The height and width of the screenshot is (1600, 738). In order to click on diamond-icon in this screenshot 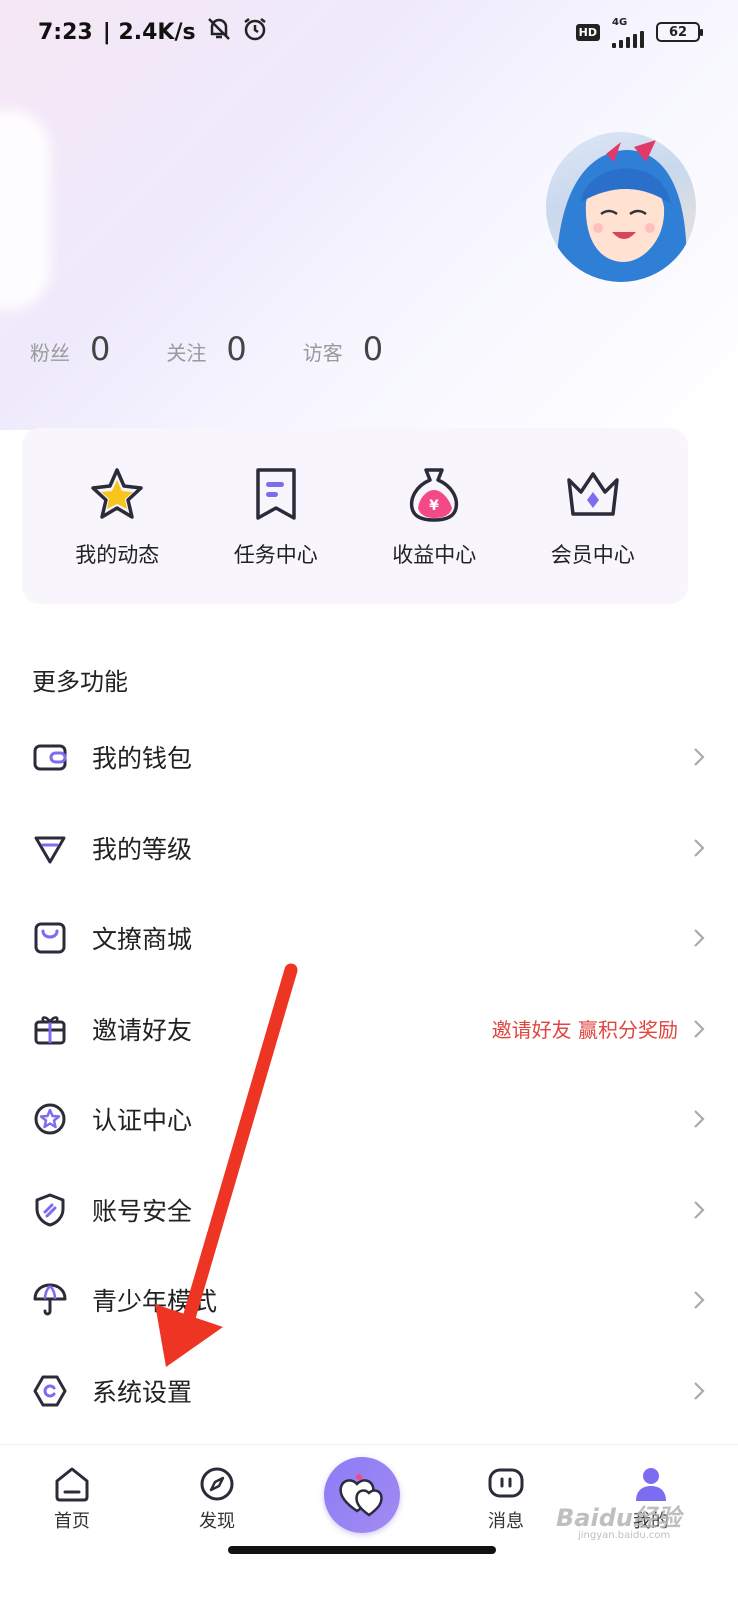, I will do `click(50, 848)`.